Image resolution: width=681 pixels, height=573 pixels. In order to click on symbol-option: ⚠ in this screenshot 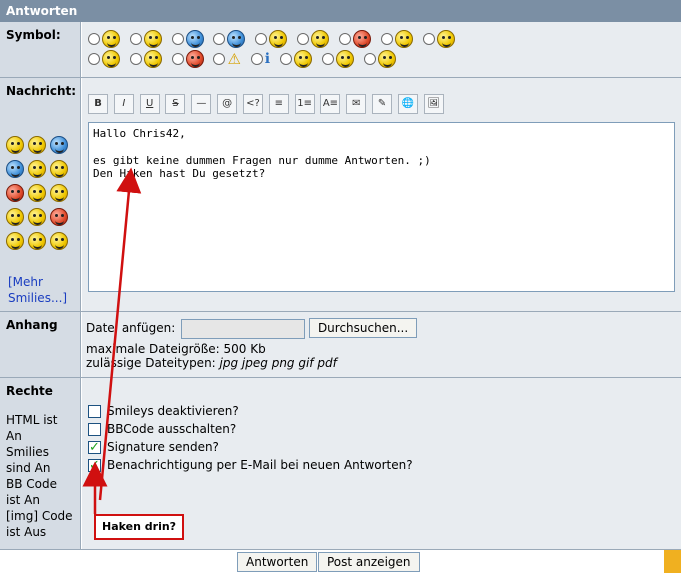, I will do `click(227, 59)`.